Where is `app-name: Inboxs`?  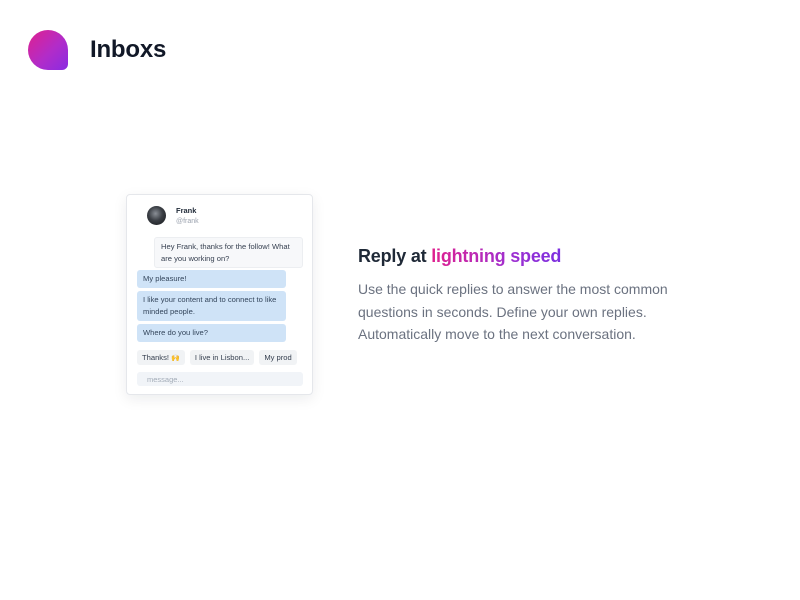
app-name: Inboxs is located at coordinates (128, 49).